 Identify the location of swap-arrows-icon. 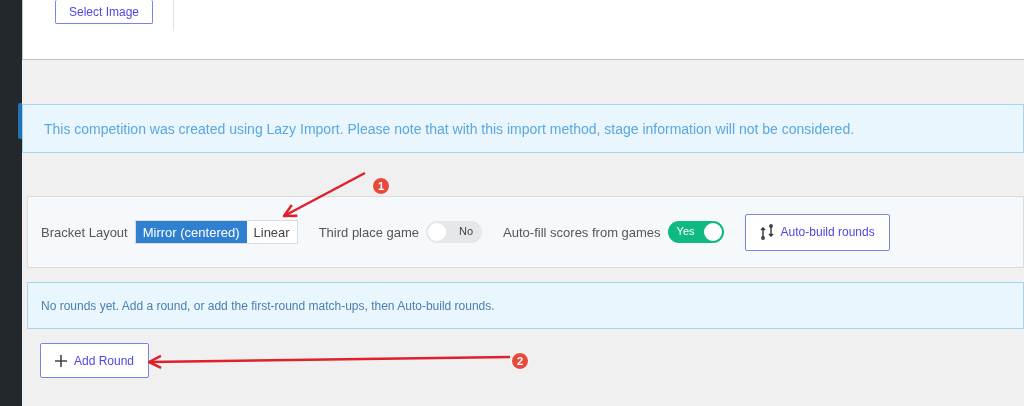
(766, 232).